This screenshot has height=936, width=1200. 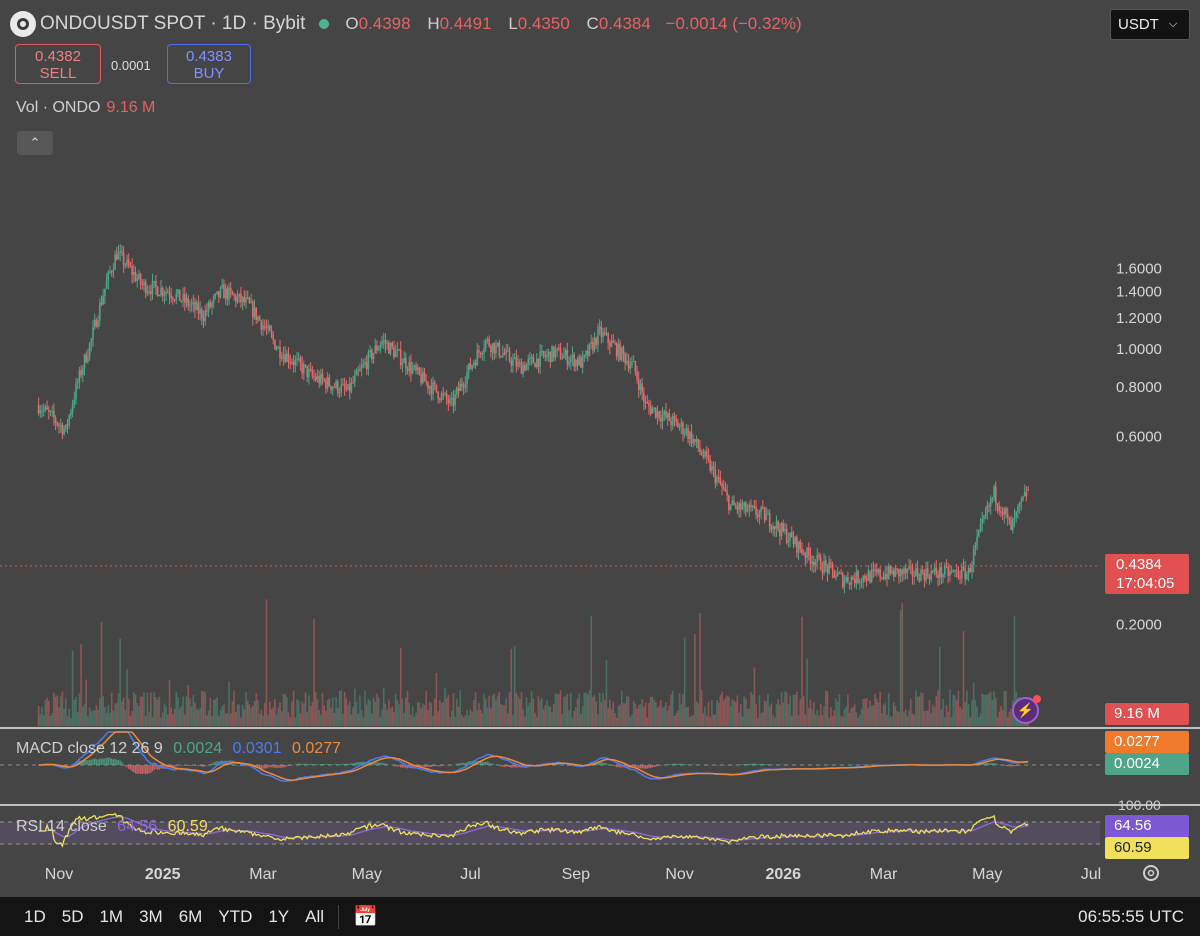 What do you see at coordinates (209, 64) in the screenshot?
I see `buy-button: 0.4383 BUY` at bounding box center [209, 64].